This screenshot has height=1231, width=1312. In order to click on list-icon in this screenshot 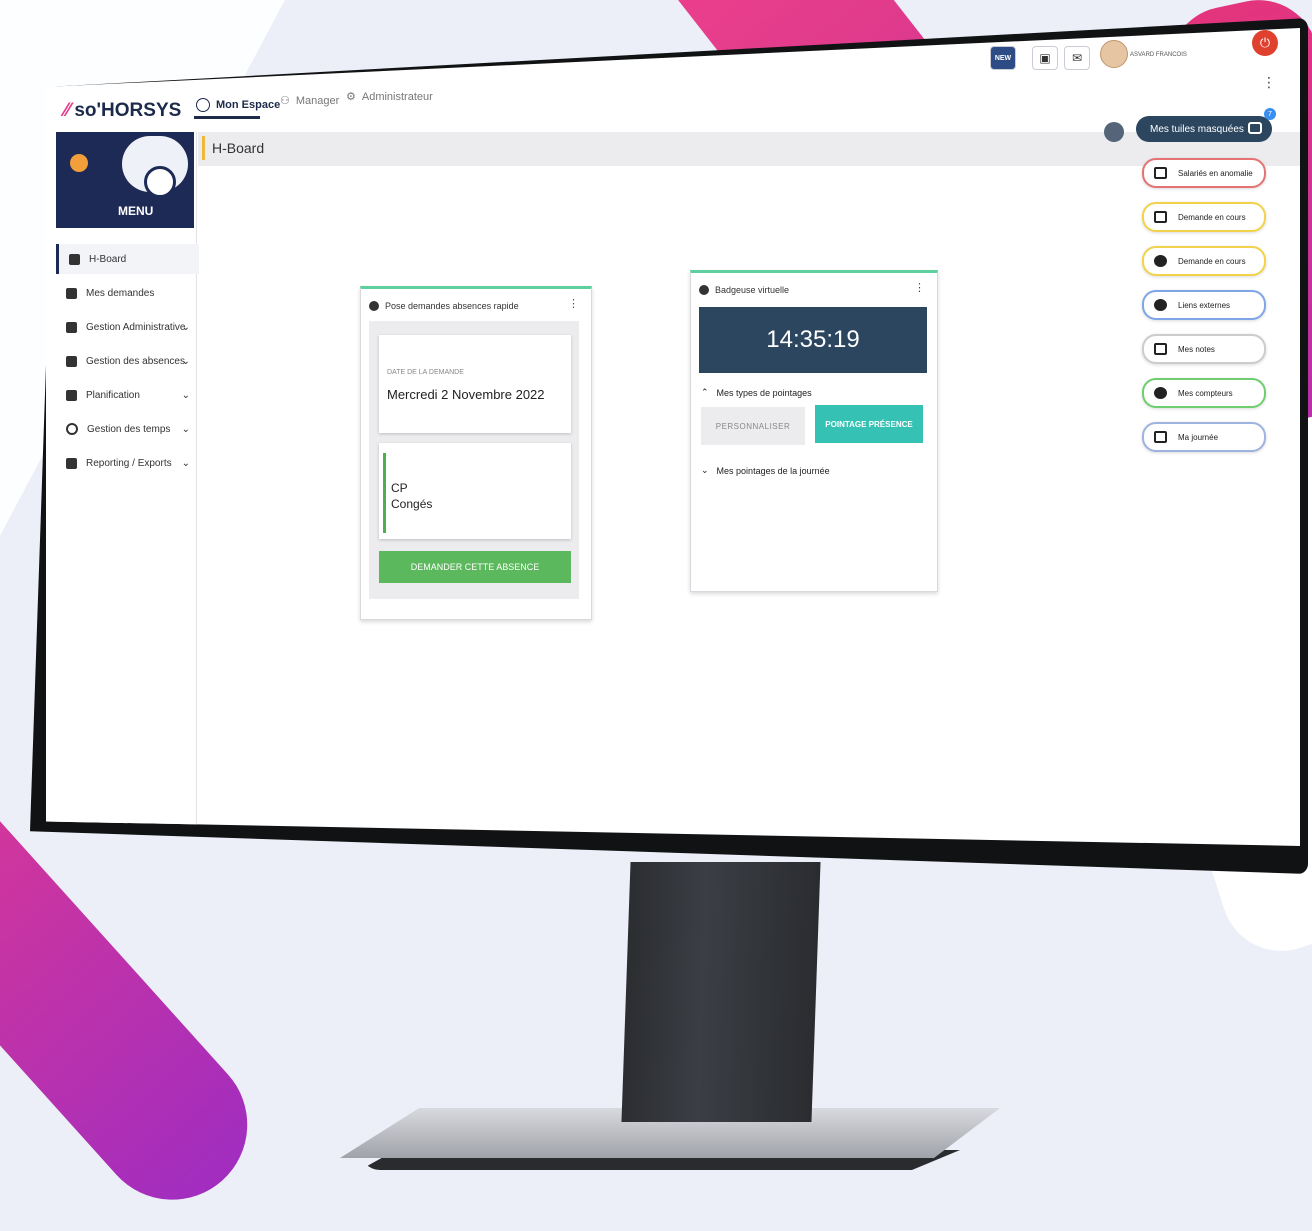, I will do `click(1160, 173)`.